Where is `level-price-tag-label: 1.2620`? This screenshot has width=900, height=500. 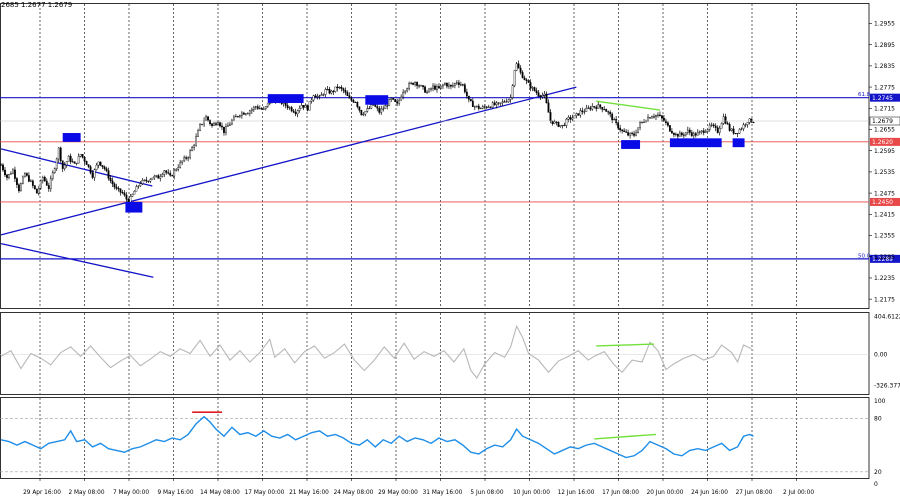 level-price-tag-label: 1.2620 is located at coordinates (882, 142).